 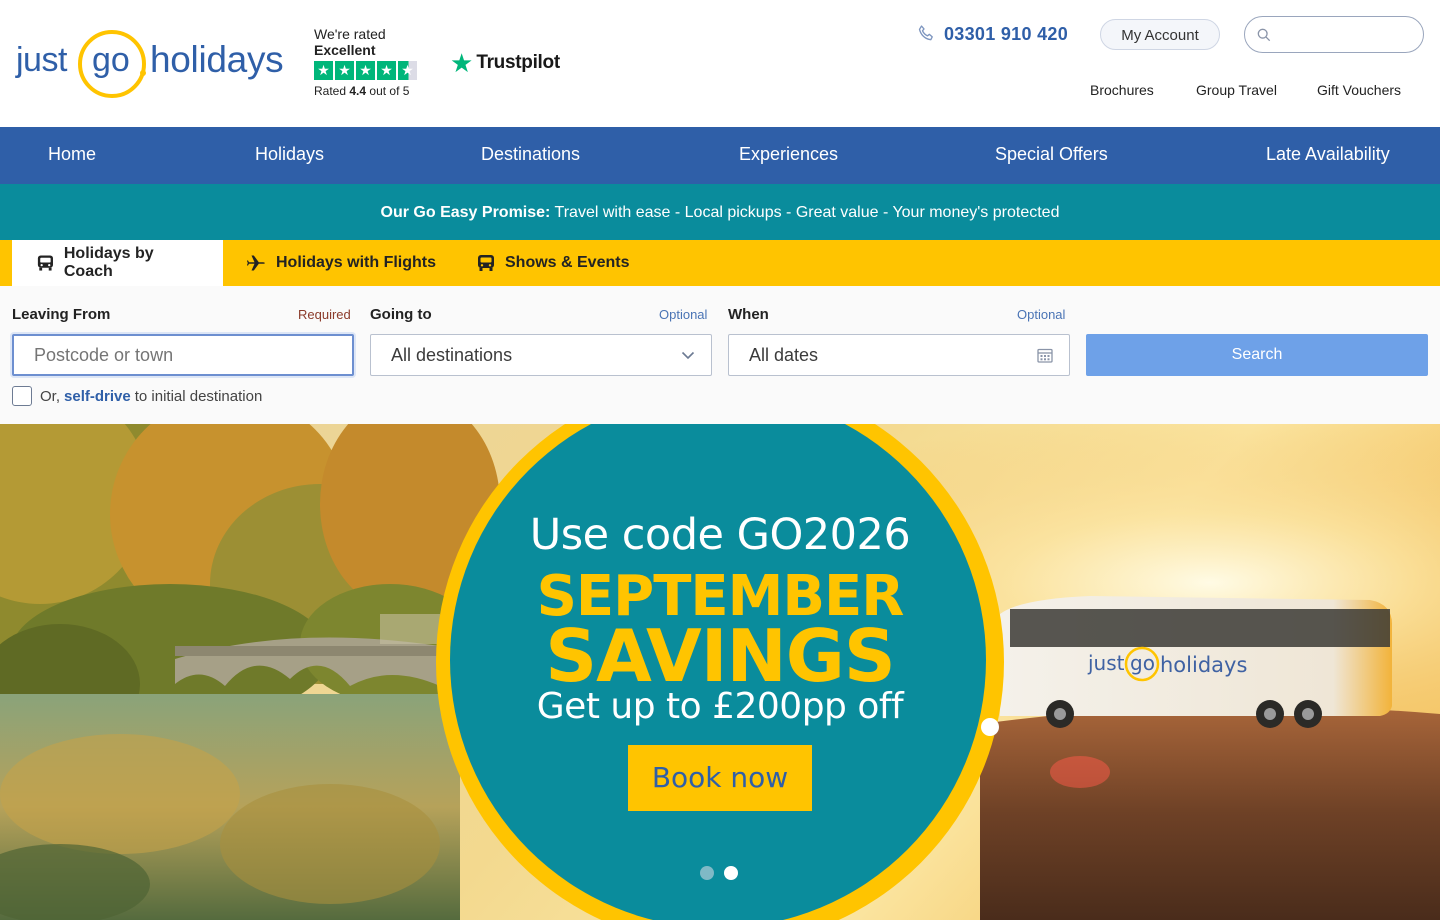 I want to click on nav-holidays: Holidays, so click(x=289, y=155).